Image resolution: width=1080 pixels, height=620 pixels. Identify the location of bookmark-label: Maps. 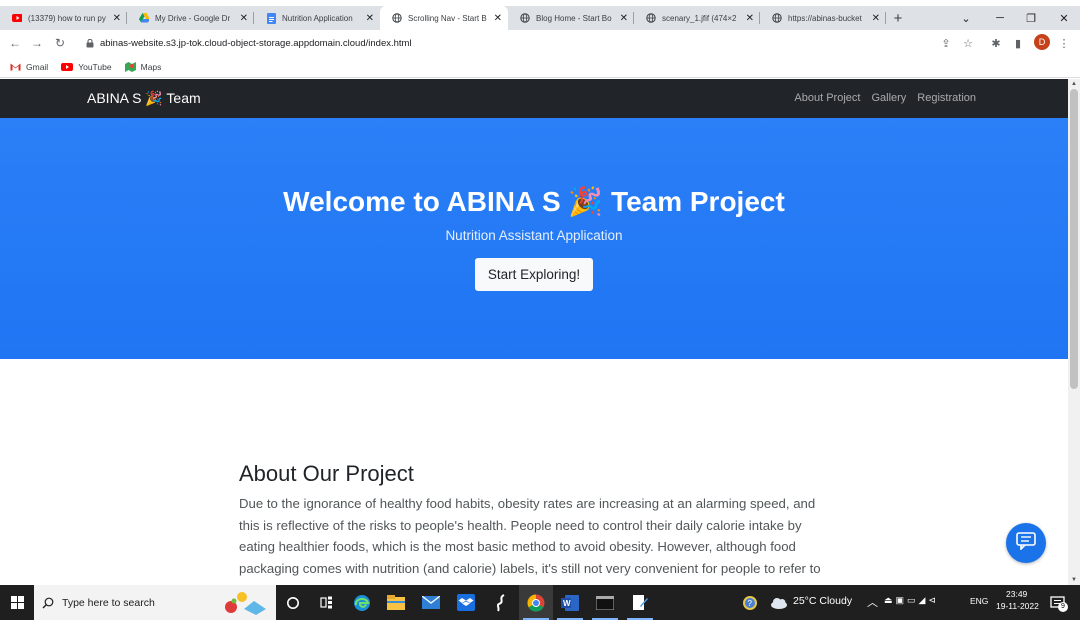
(151, 66).